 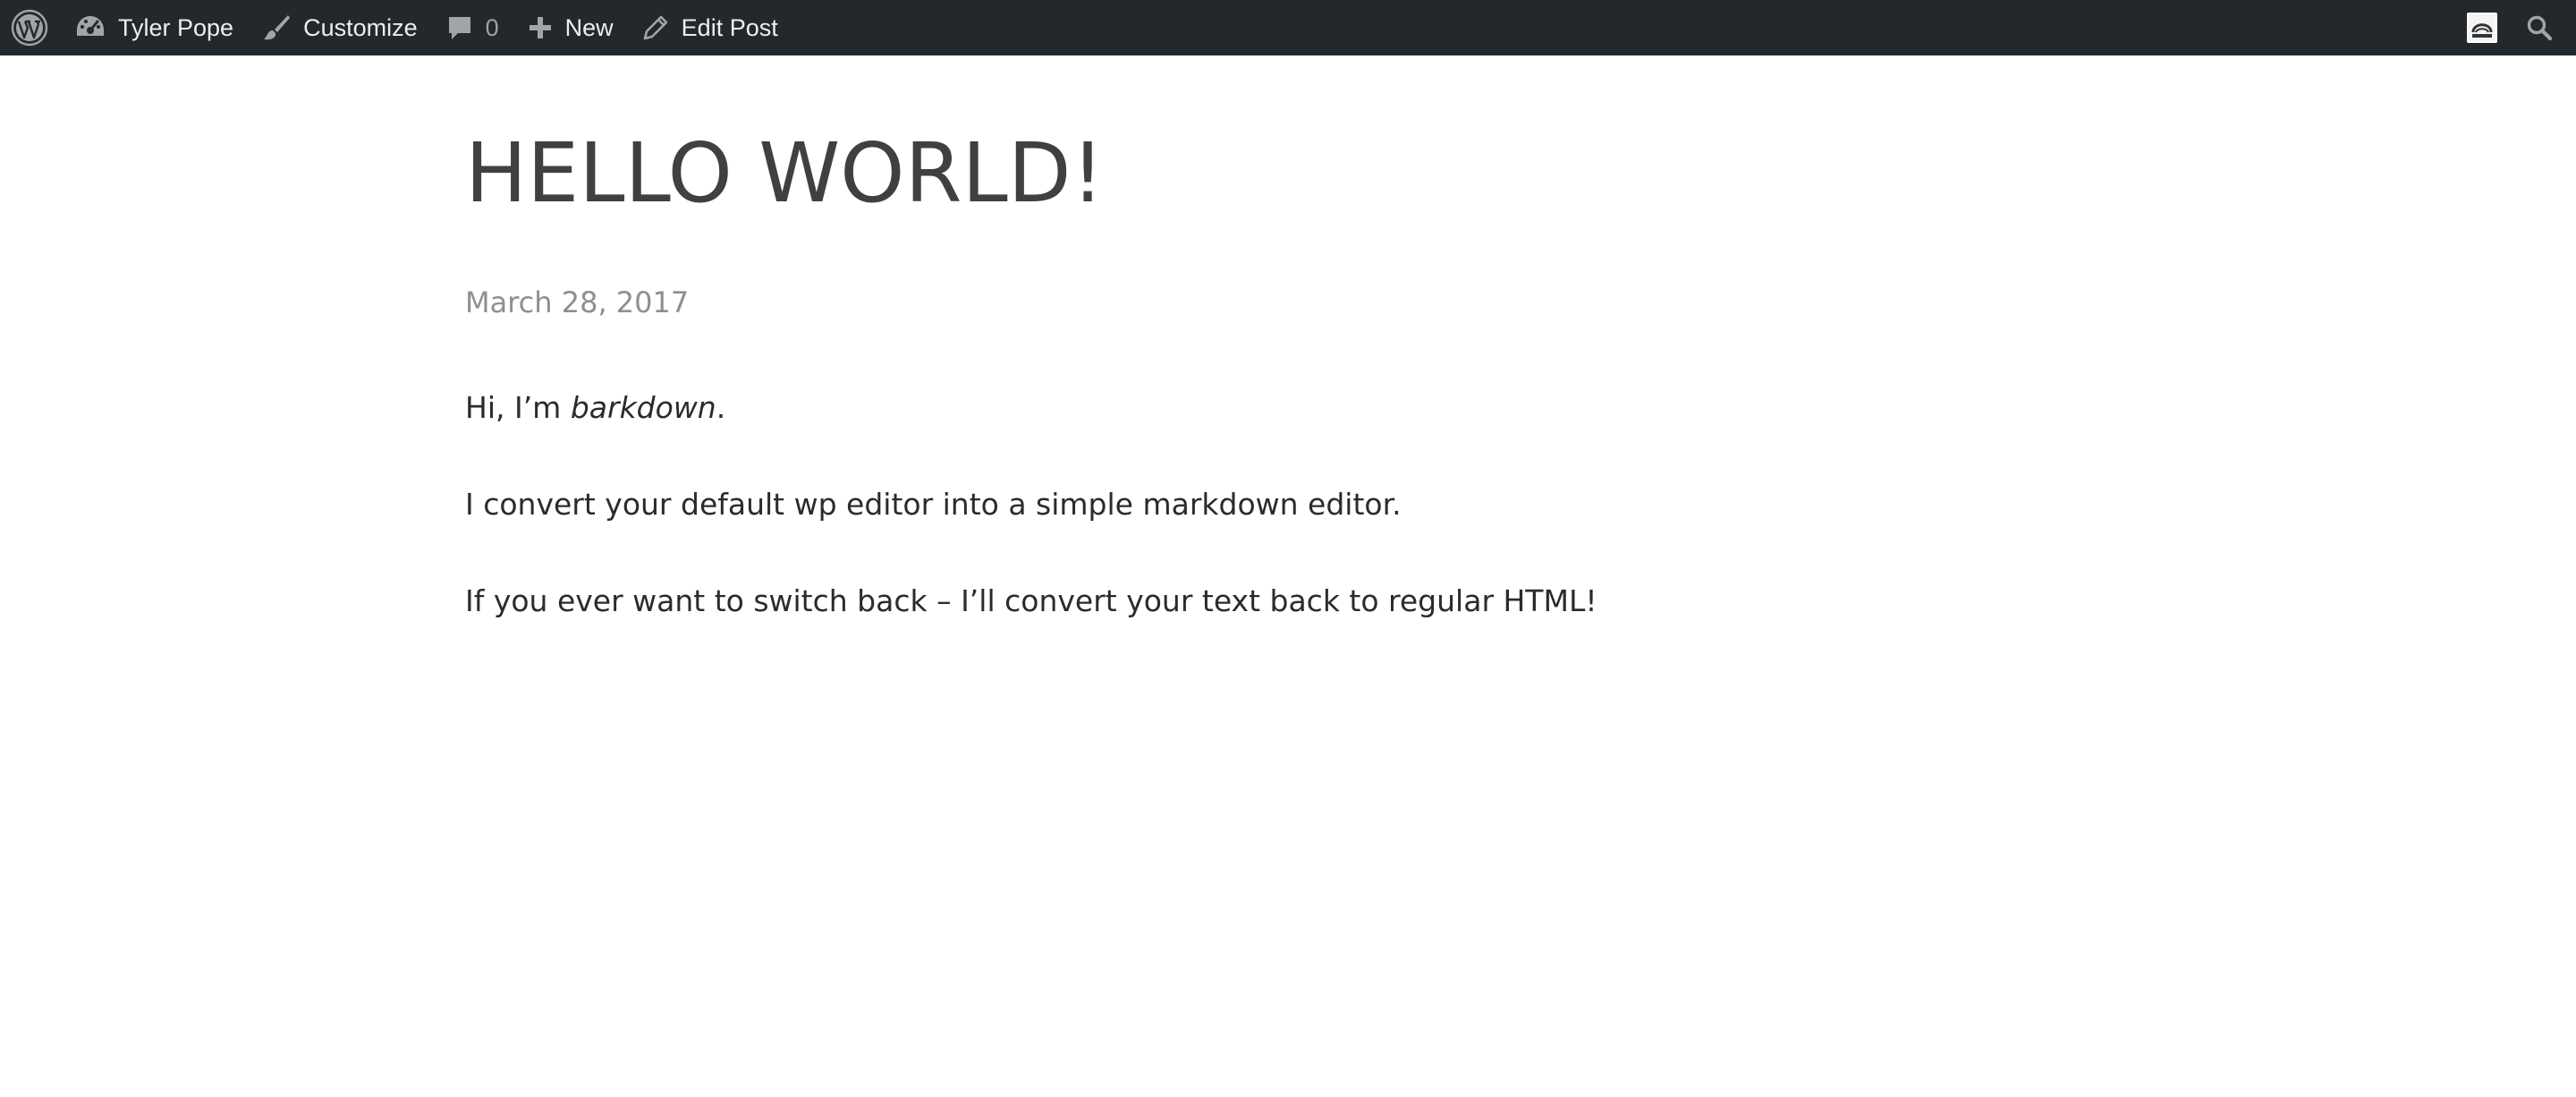 I want to click on edit-post-menu: Edit Post, so click(x=710, y=27).